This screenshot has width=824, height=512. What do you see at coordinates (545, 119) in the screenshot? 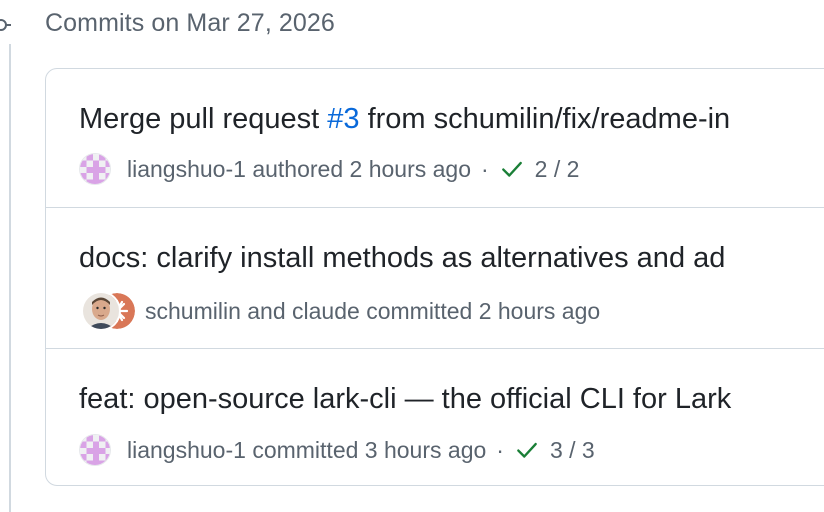
I see `commit-title-text: from schumilin/fix/readme-in` at bounding box center [545, 119].